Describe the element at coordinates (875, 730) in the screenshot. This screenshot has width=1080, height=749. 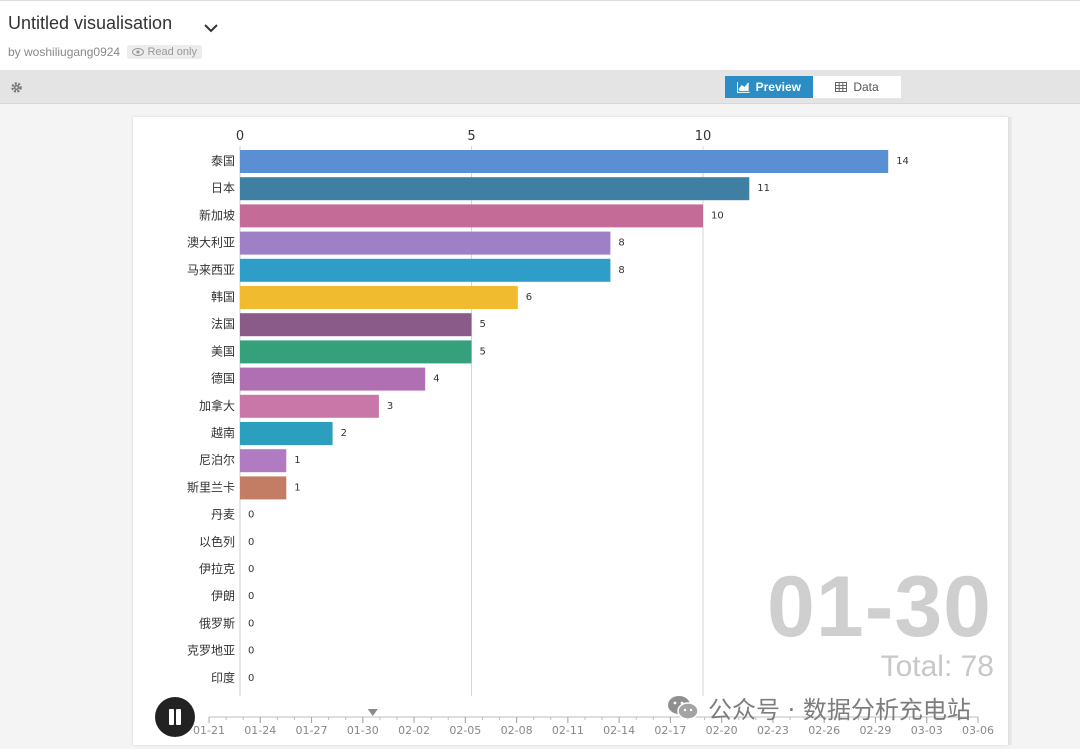
I see `timeline-date-label: 02-29` at that location.